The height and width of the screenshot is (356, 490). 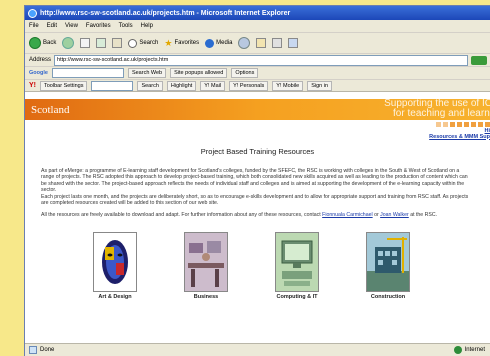 What do you see at coordinates (33, 350) in the screenshot?
I see `page-done-icon` at bounding box center [33, 350].